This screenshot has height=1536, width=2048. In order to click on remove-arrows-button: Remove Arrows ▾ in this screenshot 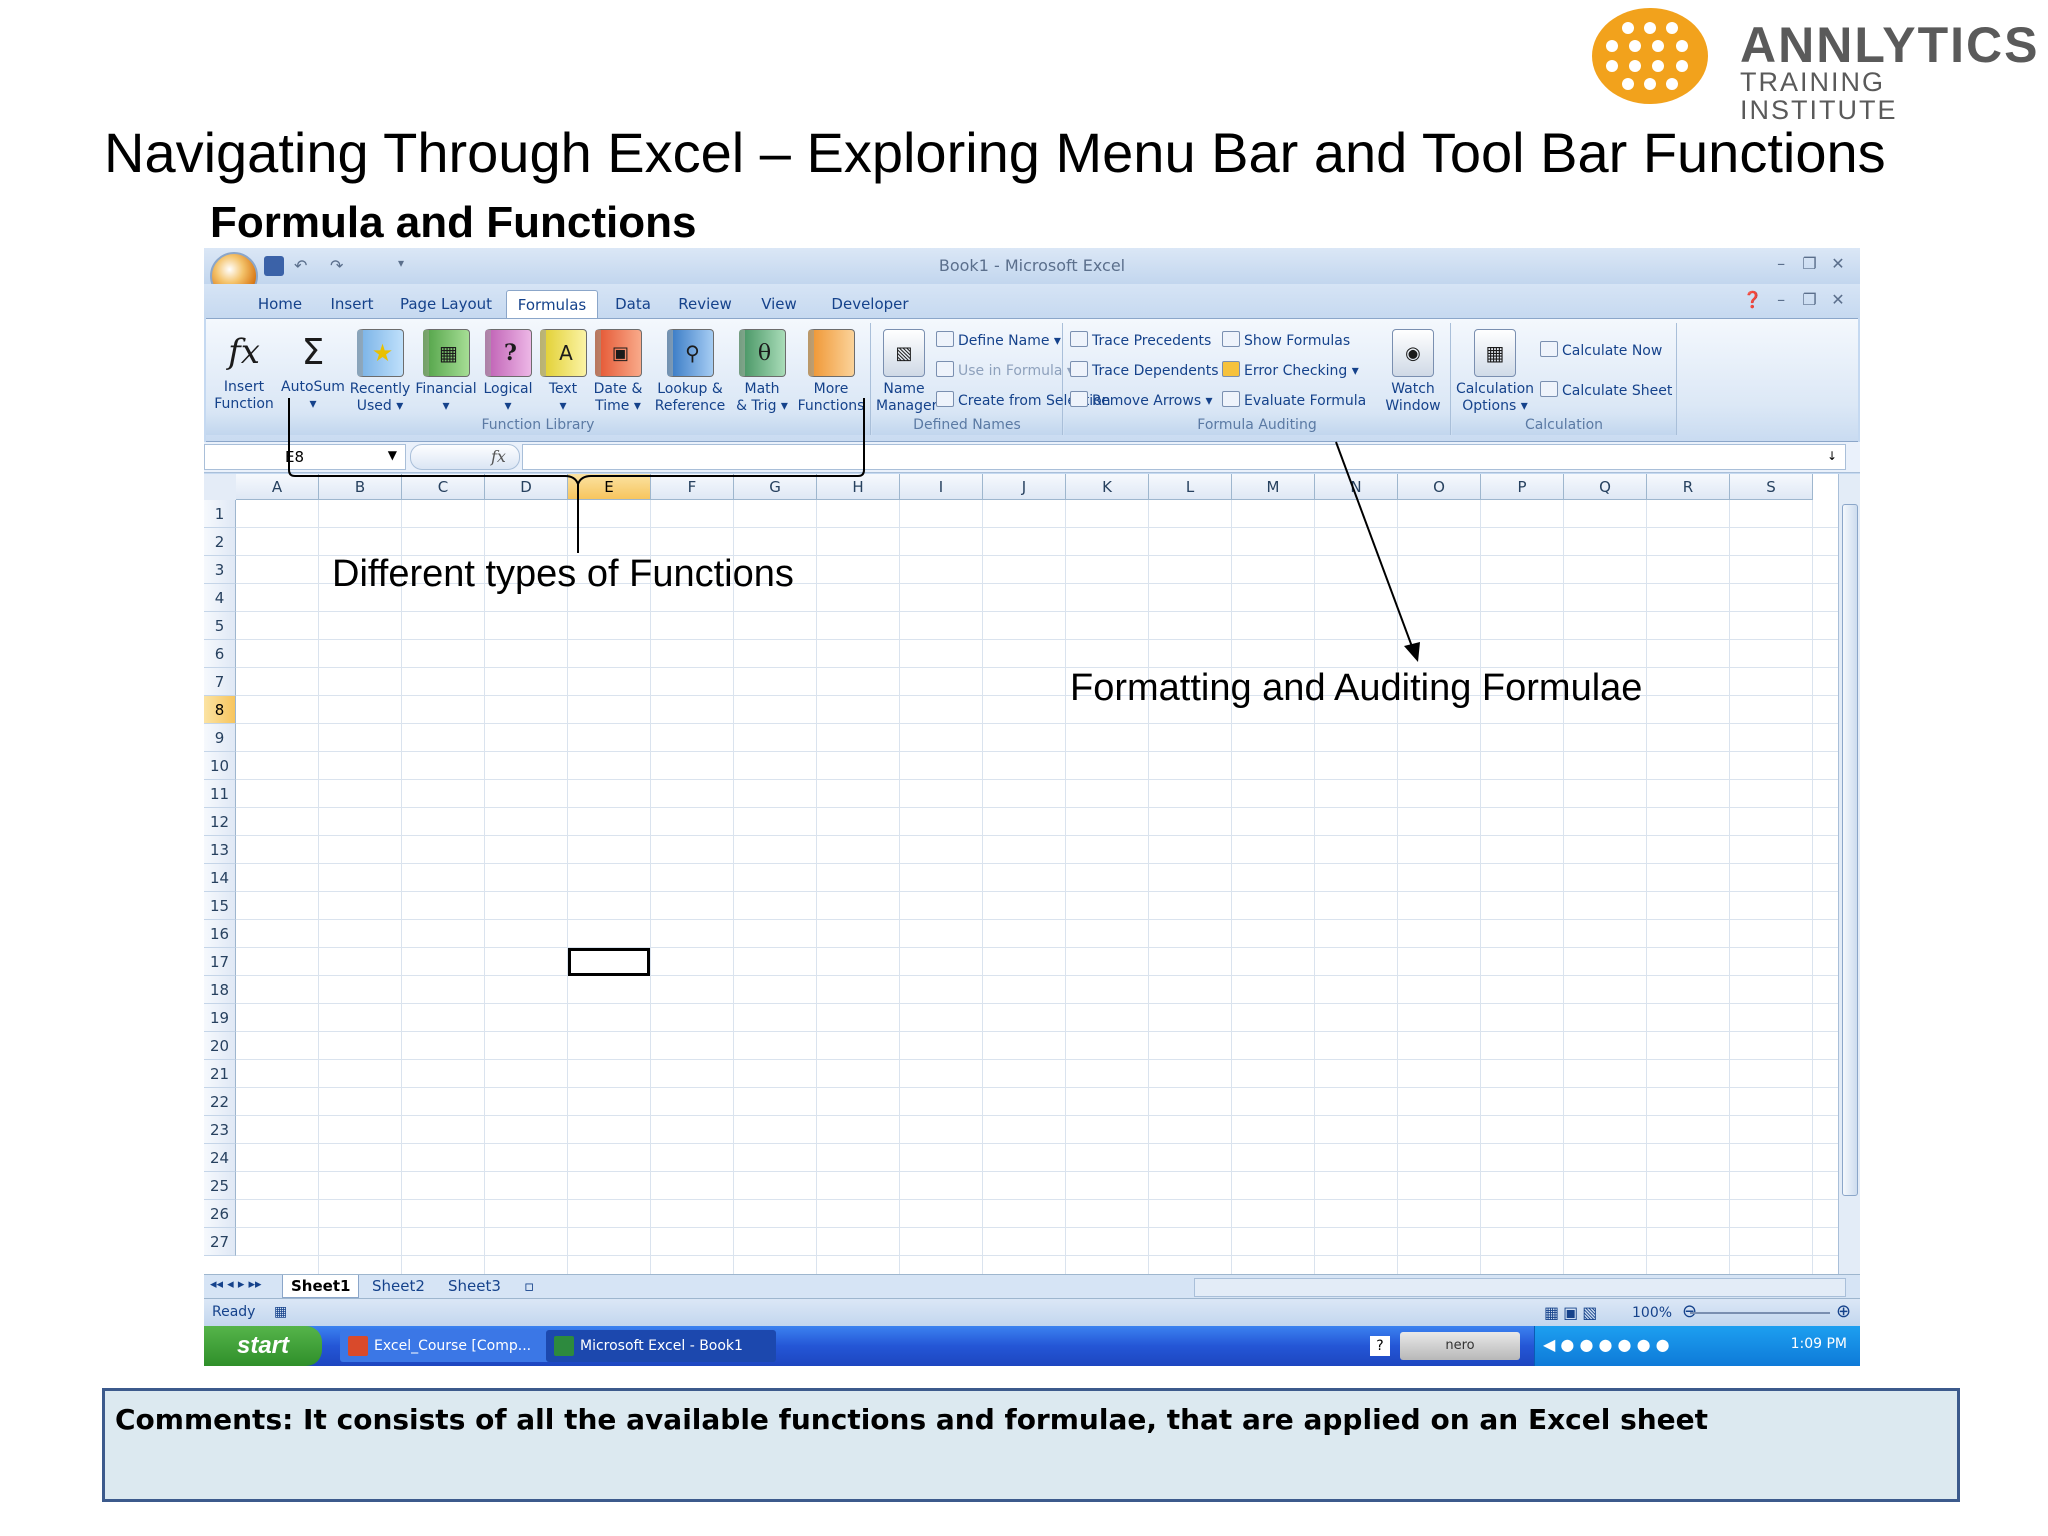, I will do `click(1141, 401)`.